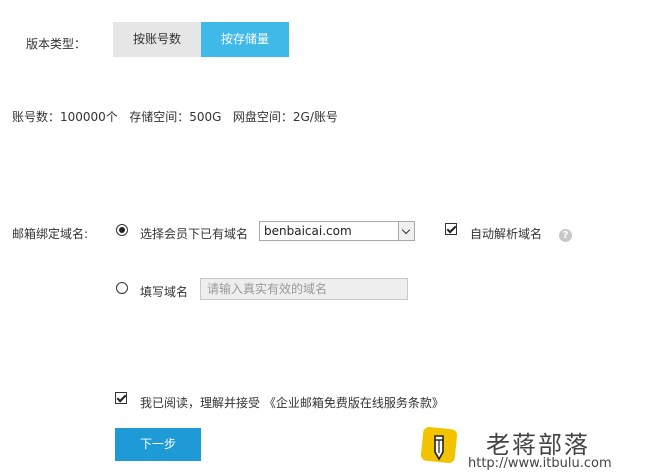 This screenshot has width=649, height=475. Describe the element at coordinates (565, 235) in the screenshot. I see `help-icon: ?` at that location.